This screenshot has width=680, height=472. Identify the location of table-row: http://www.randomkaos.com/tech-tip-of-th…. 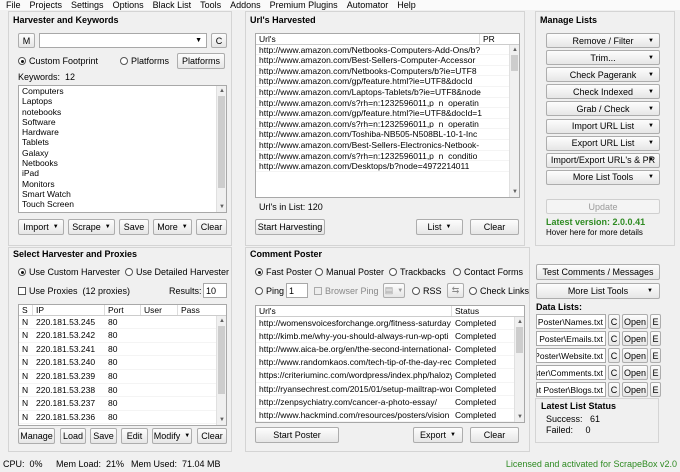
(390, 363).